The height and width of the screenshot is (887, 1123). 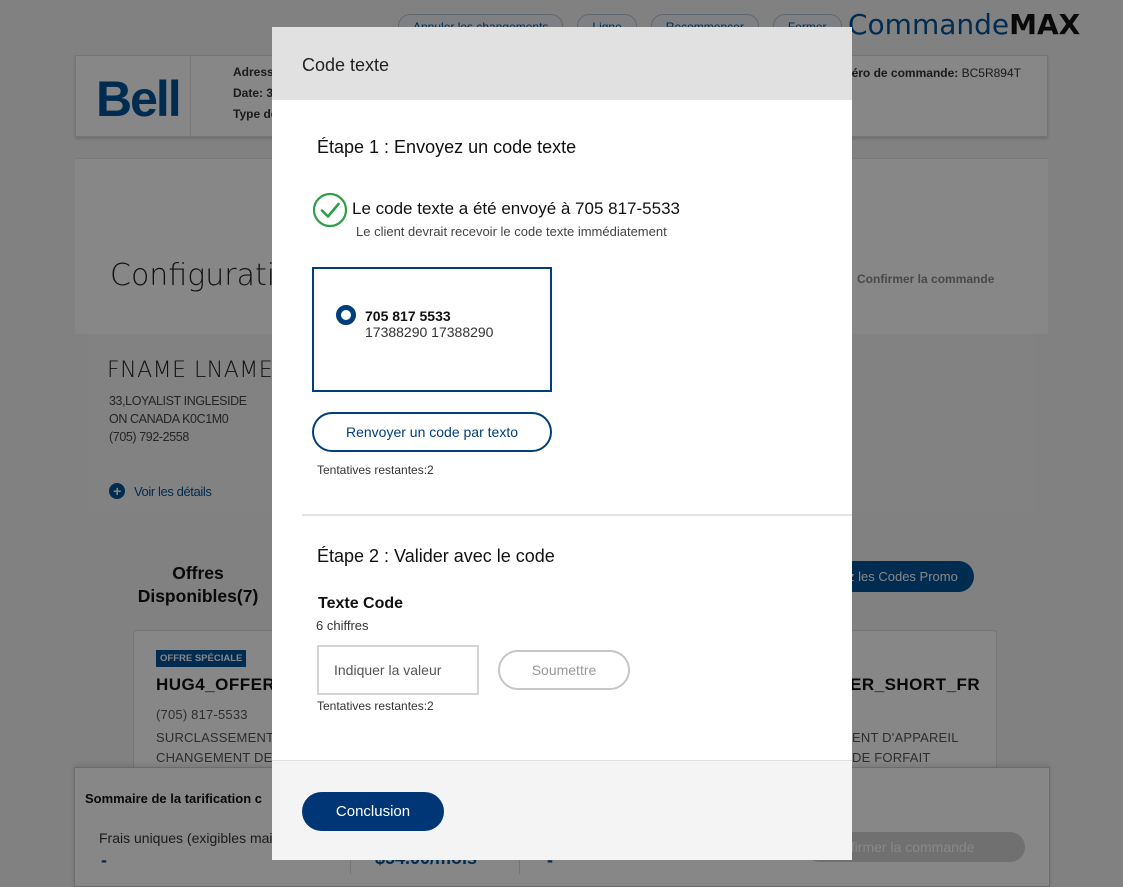 I want to click on section-divider, so click(x=577, y=515).